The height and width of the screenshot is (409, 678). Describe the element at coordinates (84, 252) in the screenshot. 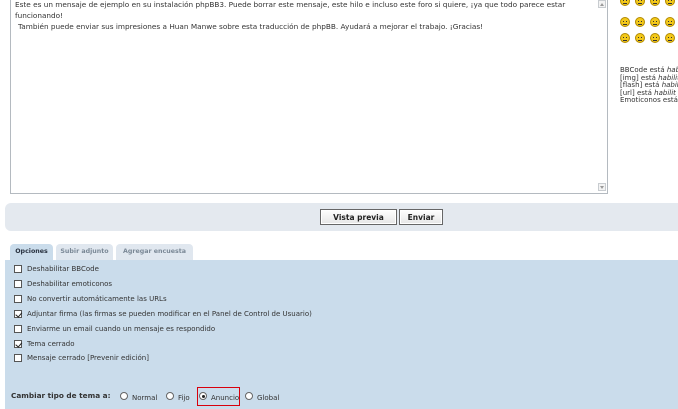

I see `tab-attach: Subir adjunto` at that location.